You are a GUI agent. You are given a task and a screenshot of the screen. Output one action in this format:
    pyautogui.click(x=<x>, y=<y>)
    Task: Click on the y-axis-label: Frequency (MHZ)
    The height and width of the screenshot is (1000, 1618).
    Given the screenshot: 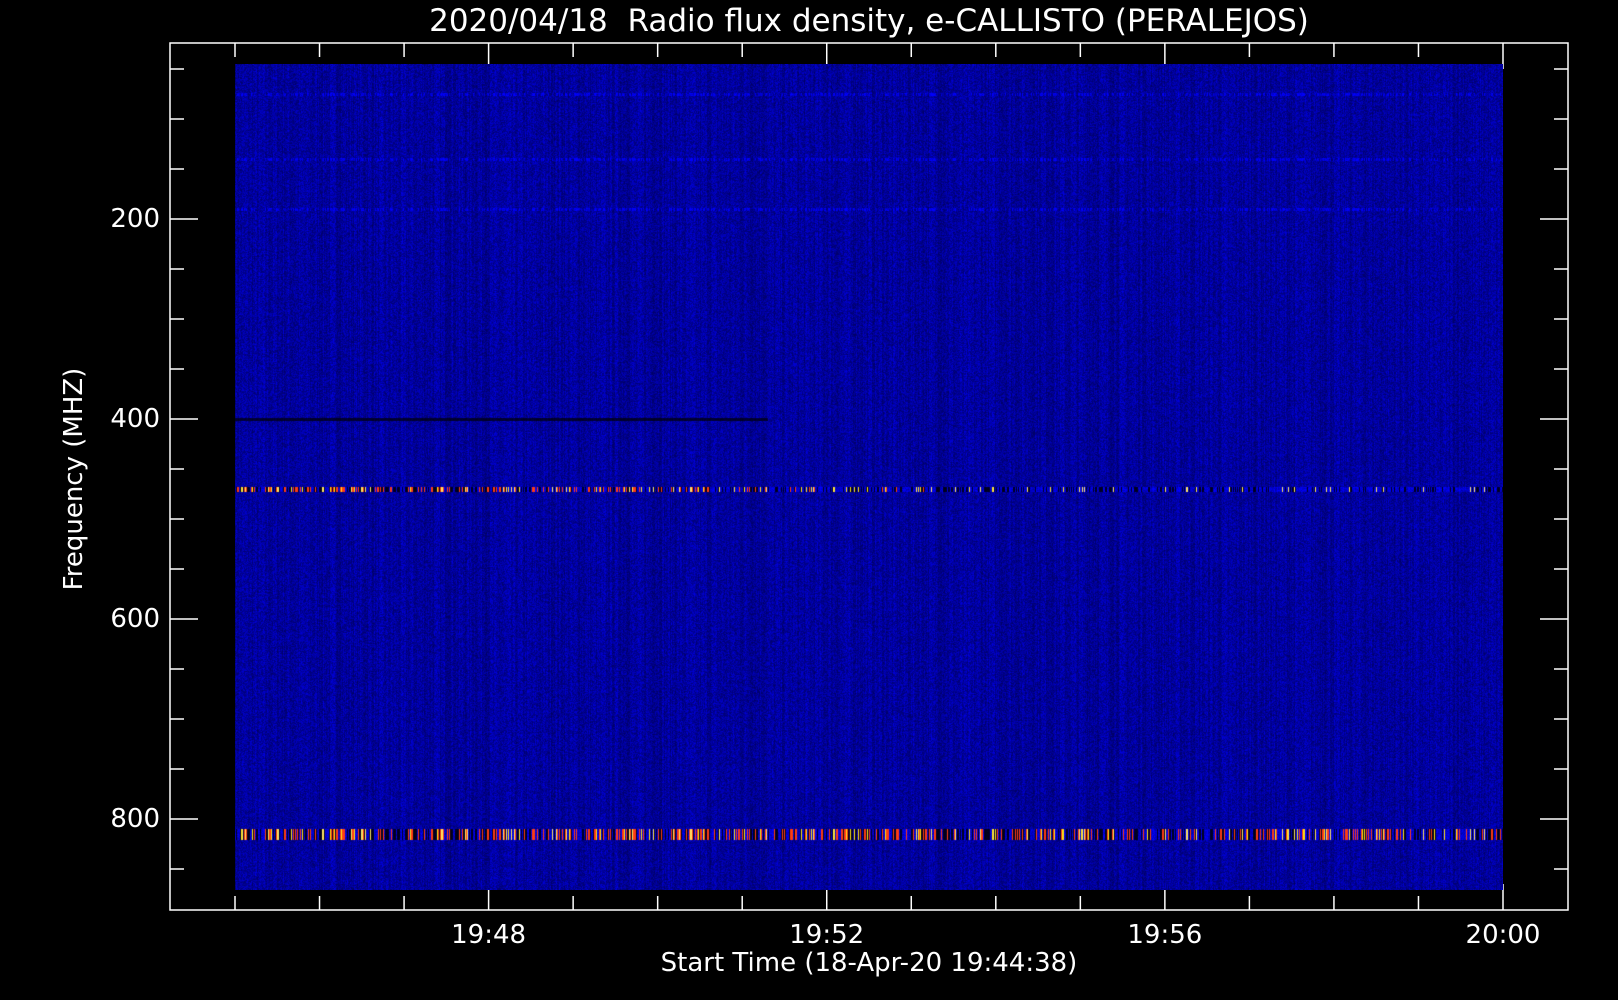 What is the action you would take?
    pyautogui.click(x=74, y=479)
    